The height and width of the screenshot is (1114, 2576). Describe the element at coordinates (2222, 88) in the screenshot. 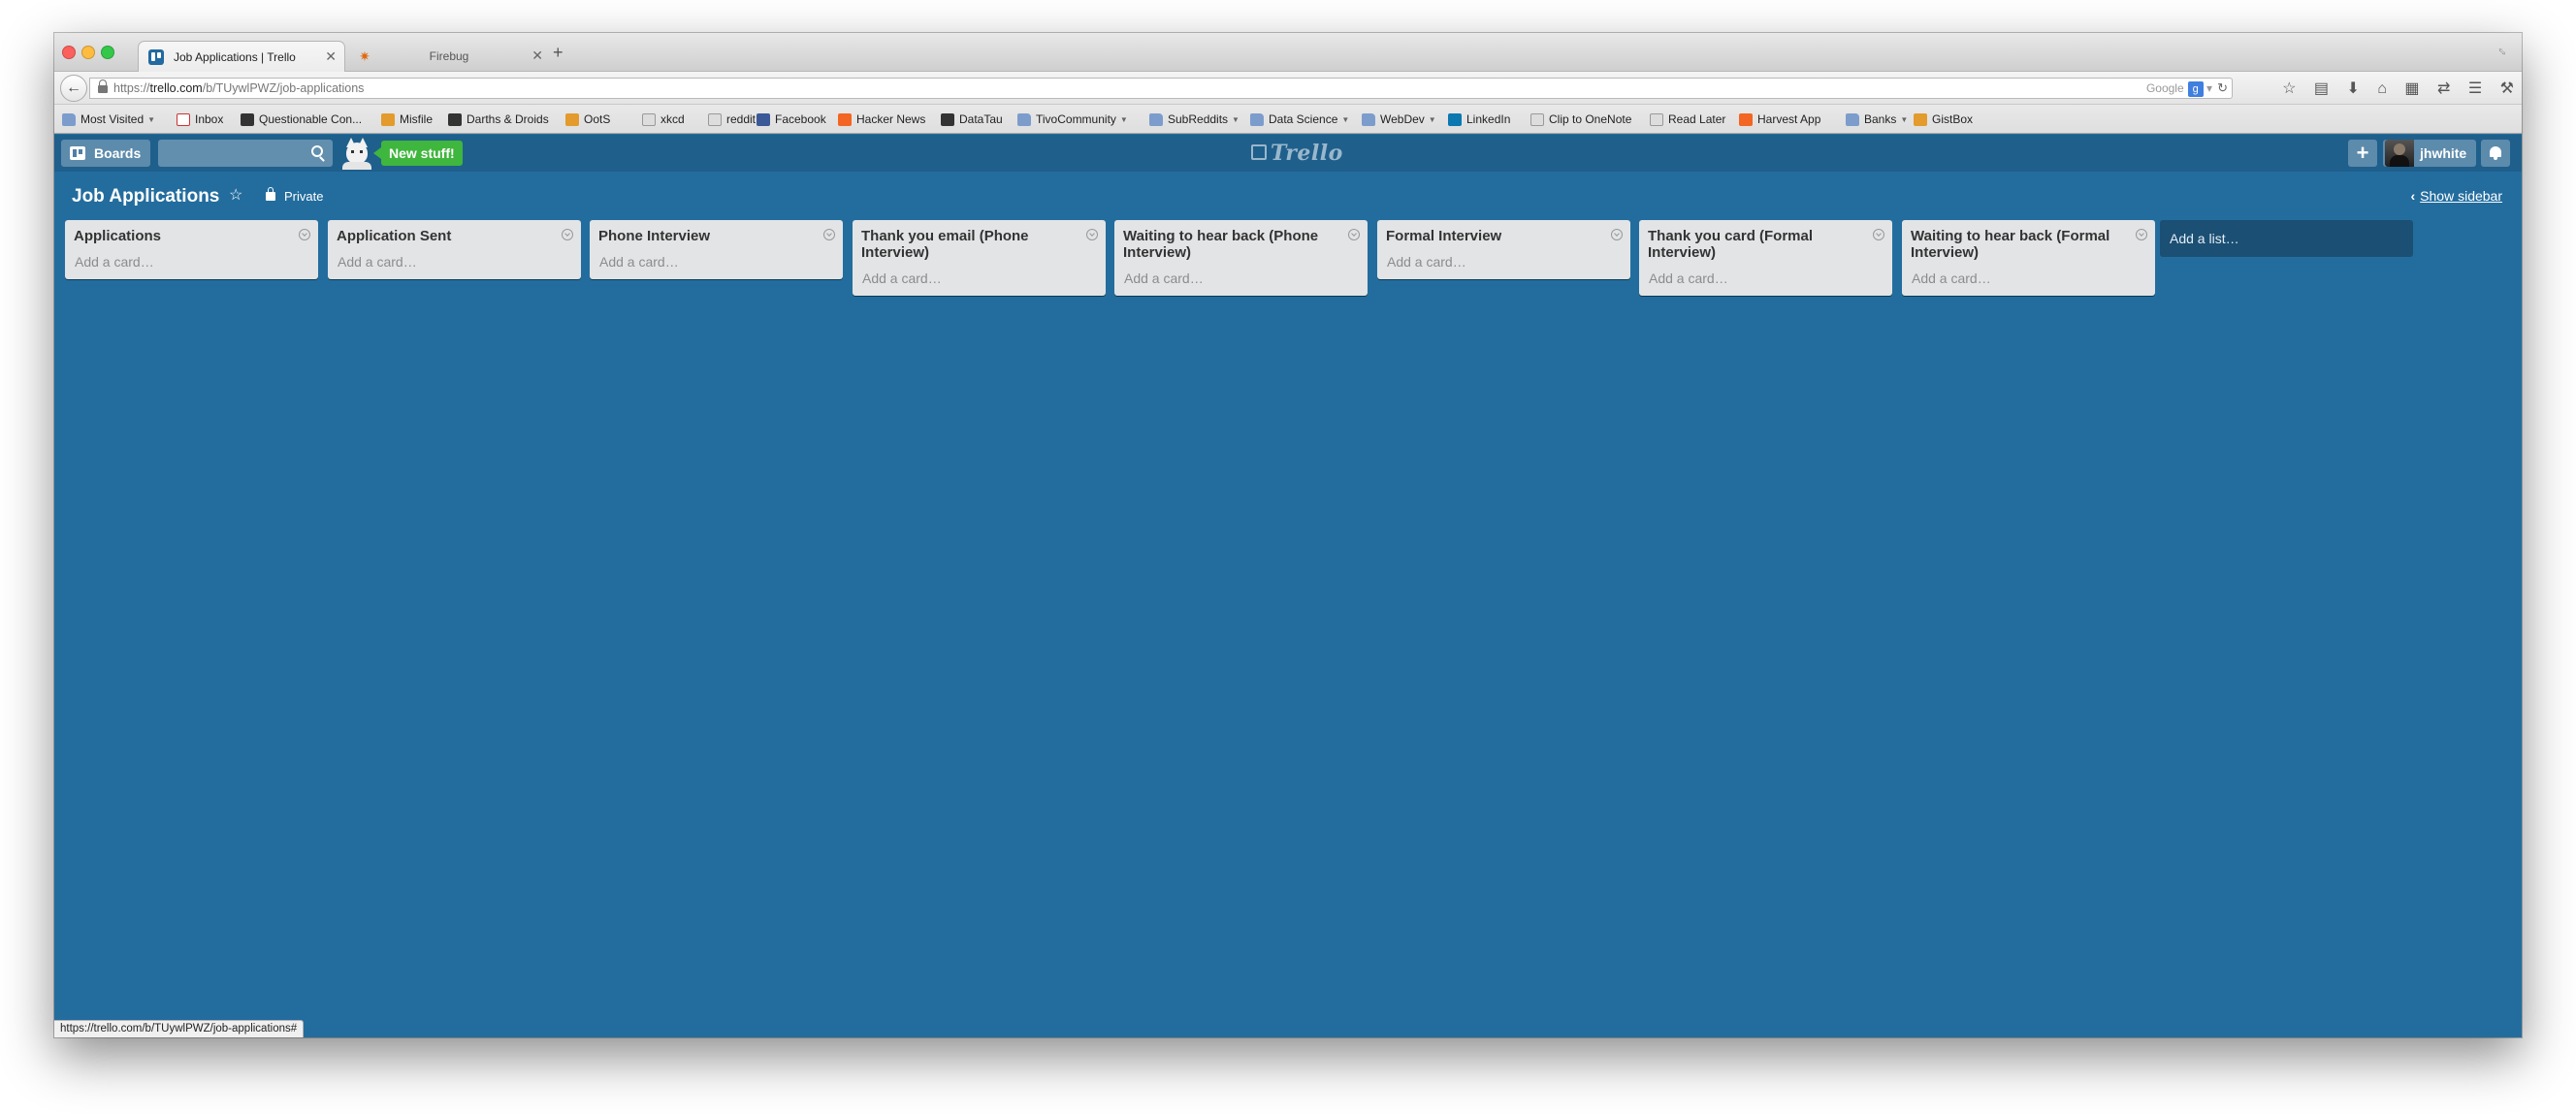

I see `reload-icon: ↻` at that location.